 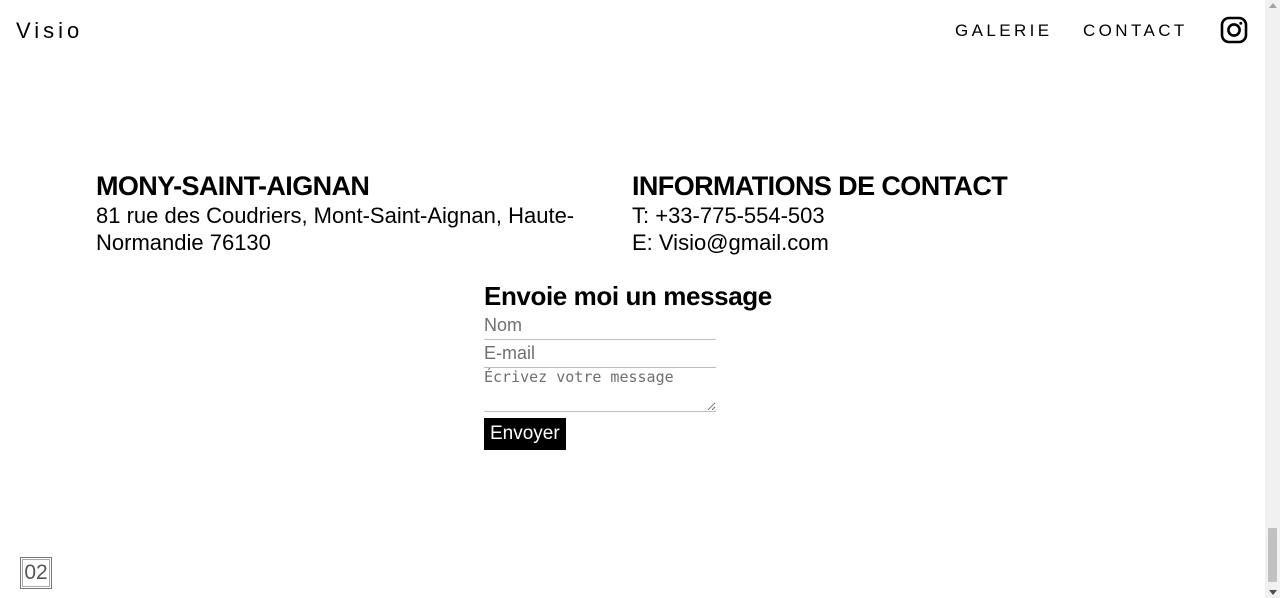 I want to click on send-button: Envoyer, so click(x=525, y=434).